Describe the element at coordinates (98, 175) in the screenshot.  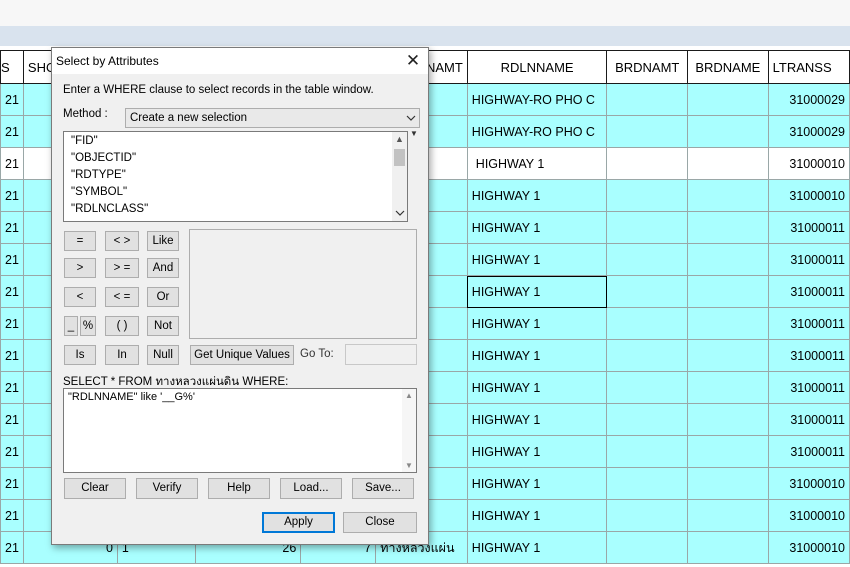
I see `field-item: "RDTYPE"` at that location.